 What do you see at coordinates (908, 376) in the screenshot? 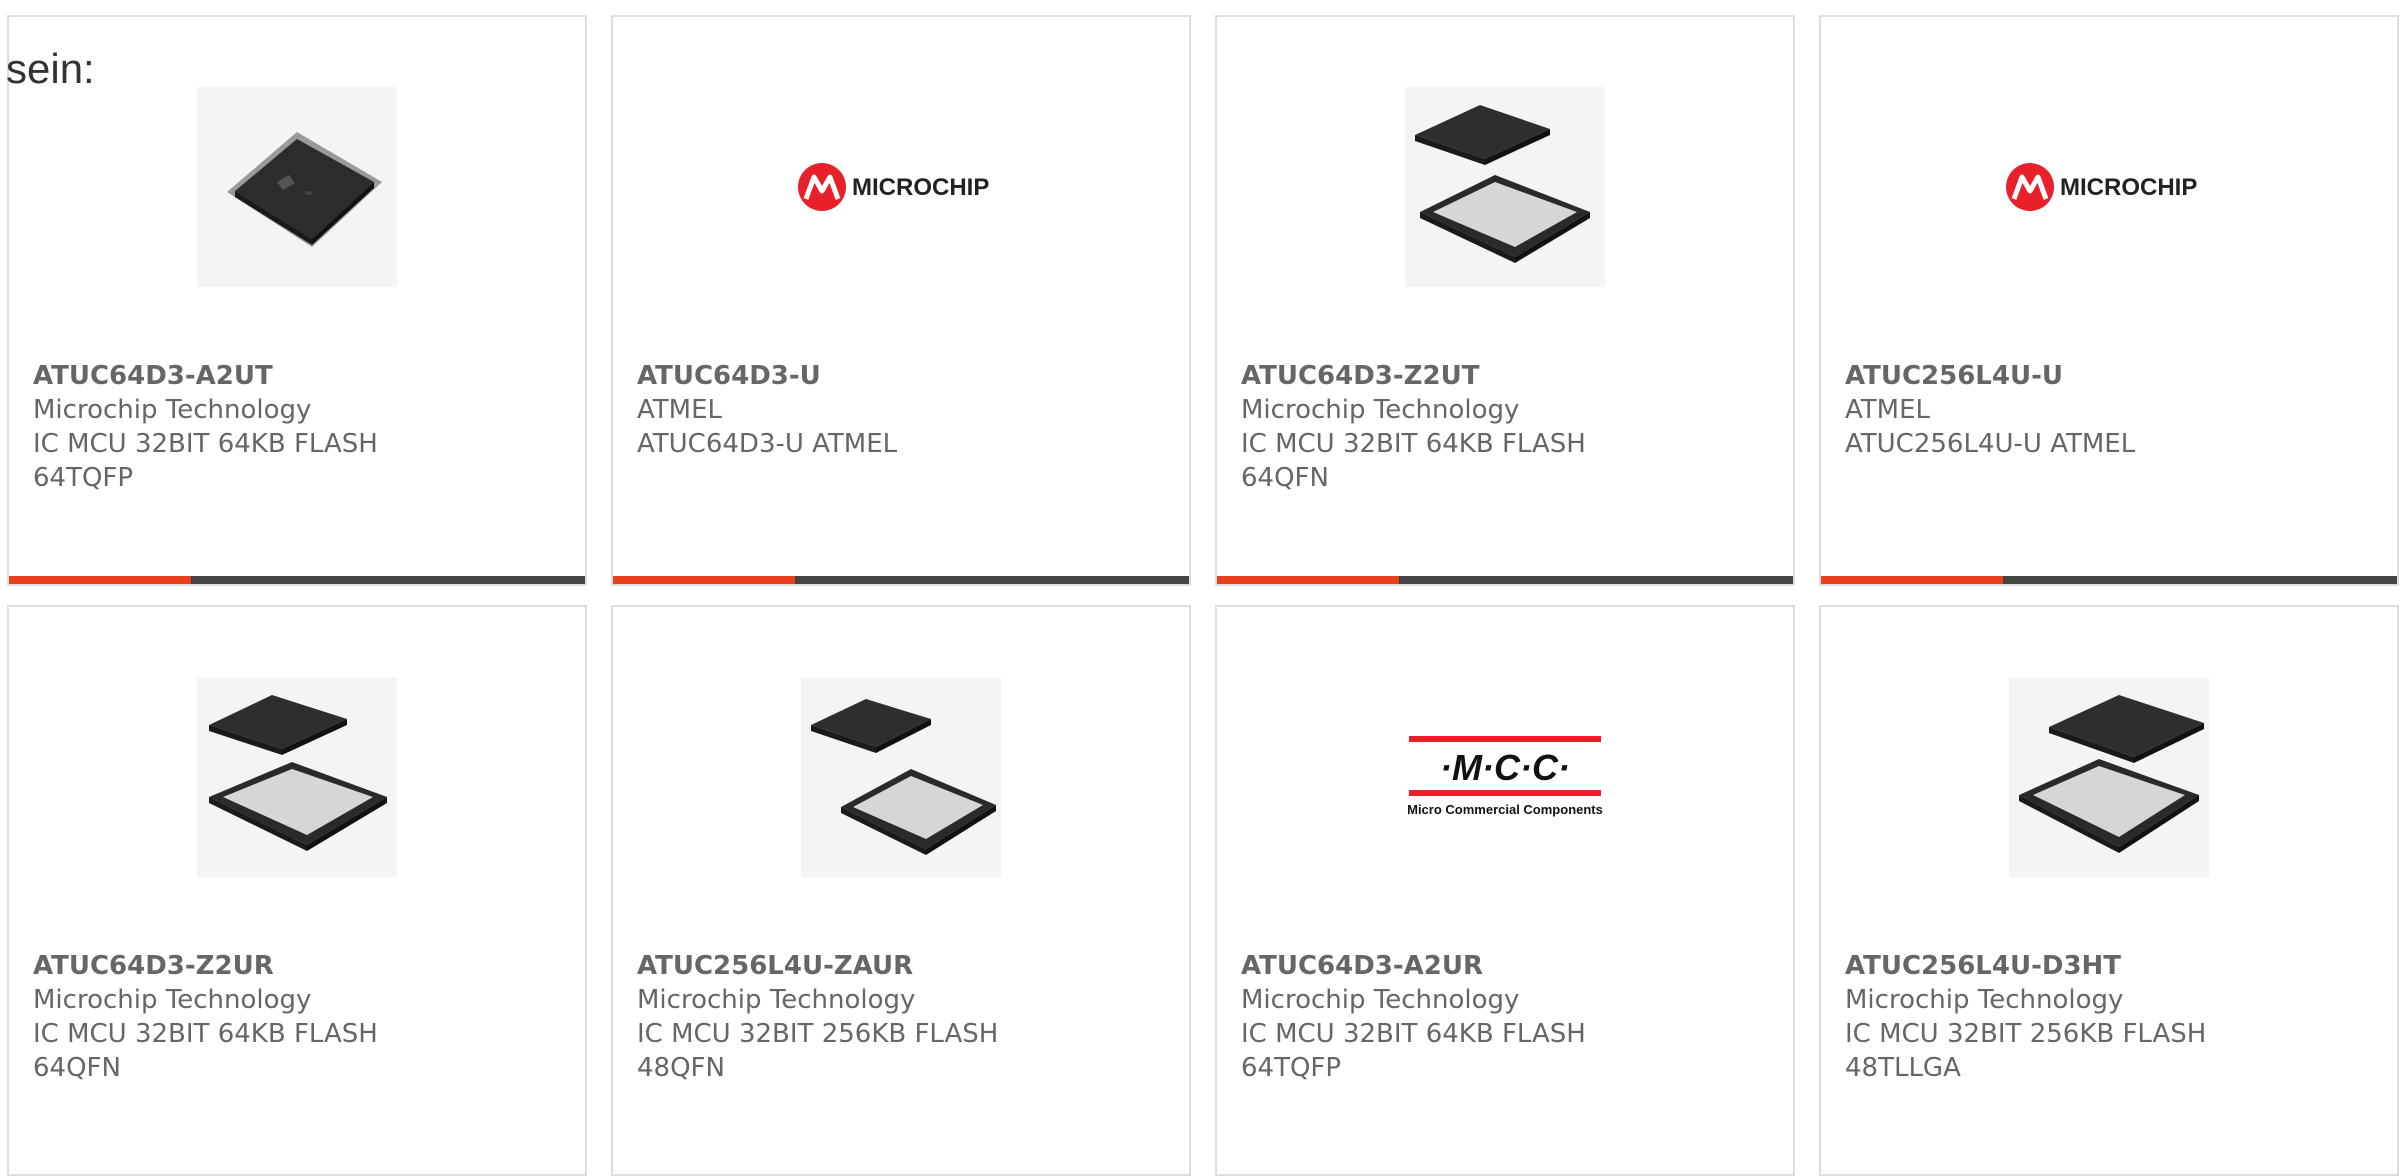
I see `part-number: ATUC64D3-U` at bounding box center [908, 376].